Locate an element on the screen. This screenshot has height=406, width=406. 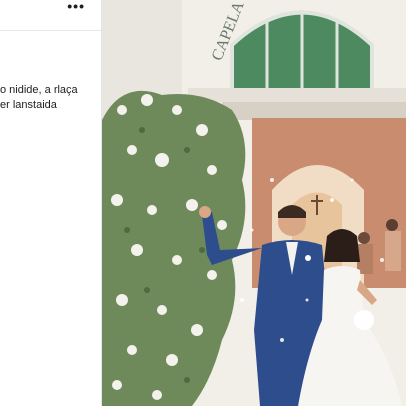
post-caption: o nidide, a rlaça er lanstaida is located at coordinates (50, 98).